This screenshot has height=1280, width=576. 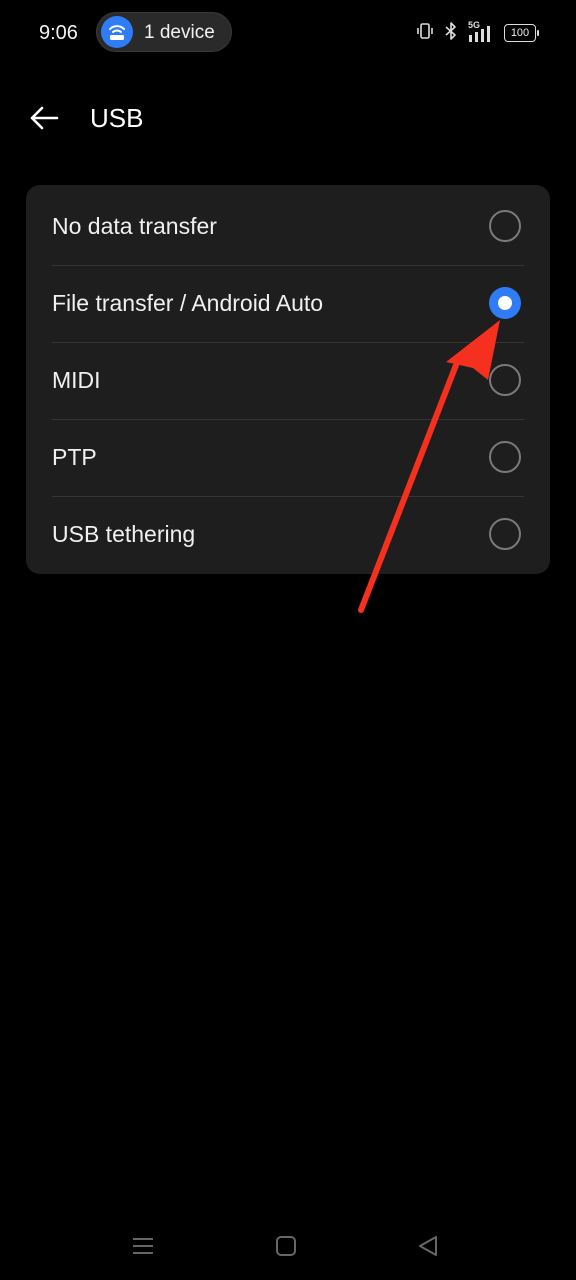 I want to click on battery-icon: 100, so click(x=521, y=33).